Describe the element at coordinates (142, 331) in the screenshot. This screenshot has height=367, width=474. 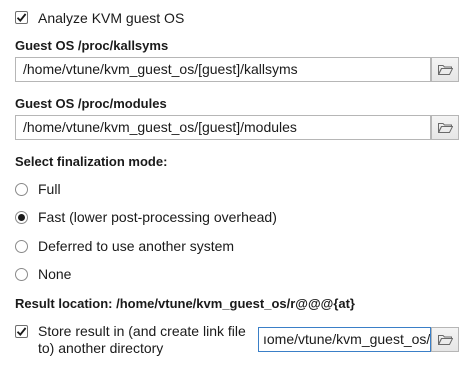
I see `store-result-label-line1: Store result in (and create link file` at that location.